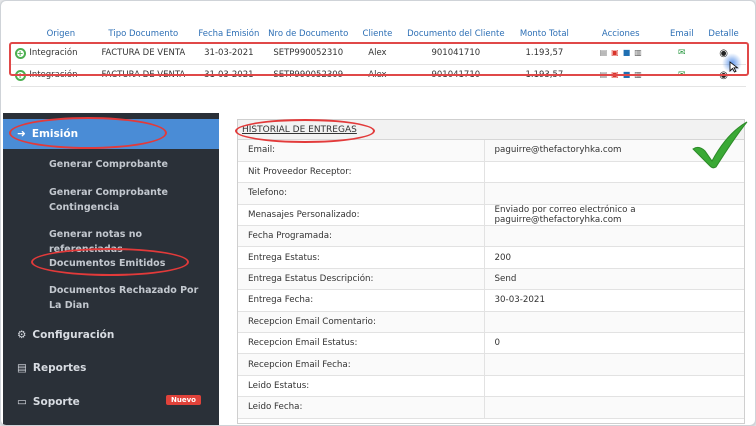 This screenshot has width=756, height=426. I want to click on history-label: Fecha Programada:, so click(361, 236).